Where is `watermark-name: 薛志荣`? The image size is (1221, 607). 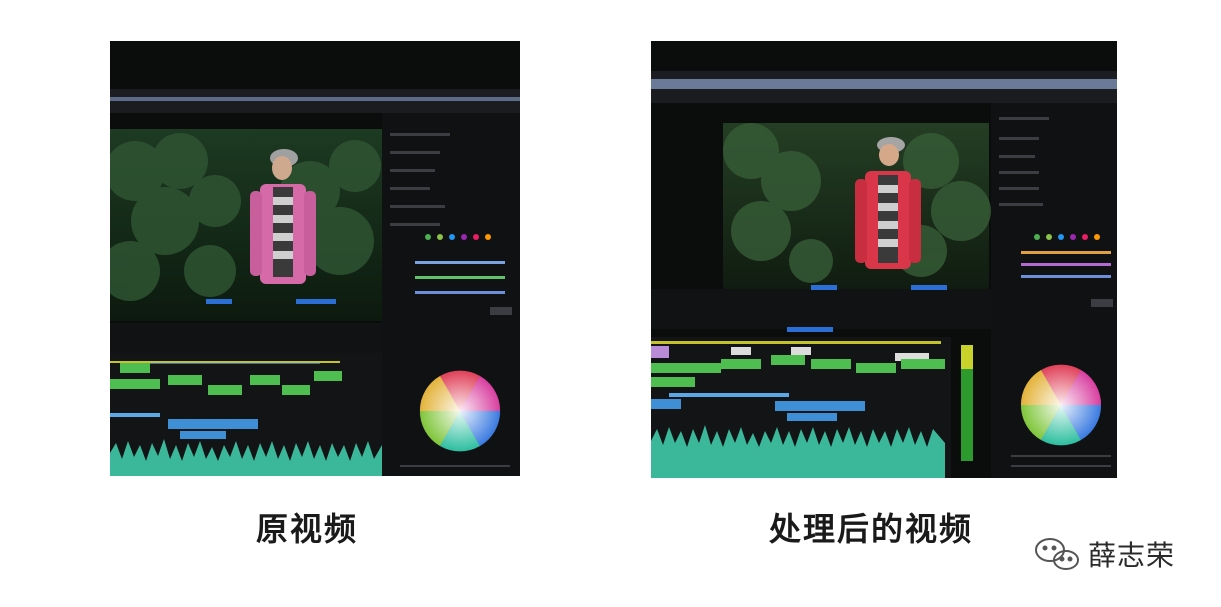
watermark-name: 薛志荣 is located at coordinates (1132, 555).